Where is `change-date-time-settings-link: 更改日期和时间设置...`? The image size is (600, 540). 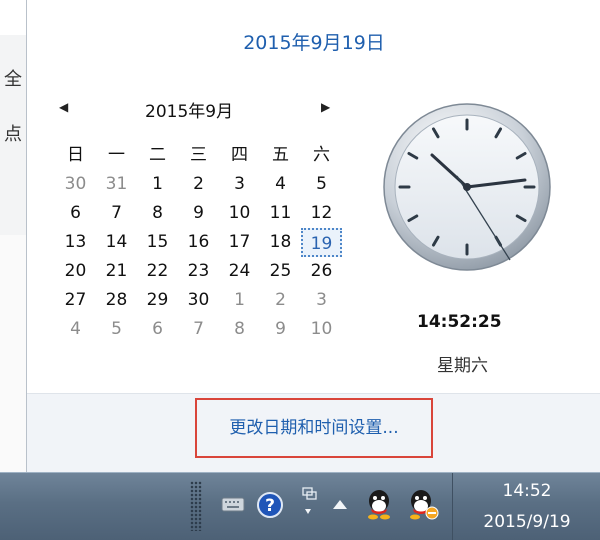
change-date-time-settings-link: 更改日期和时间设置... is located at coordinates (314, 428).